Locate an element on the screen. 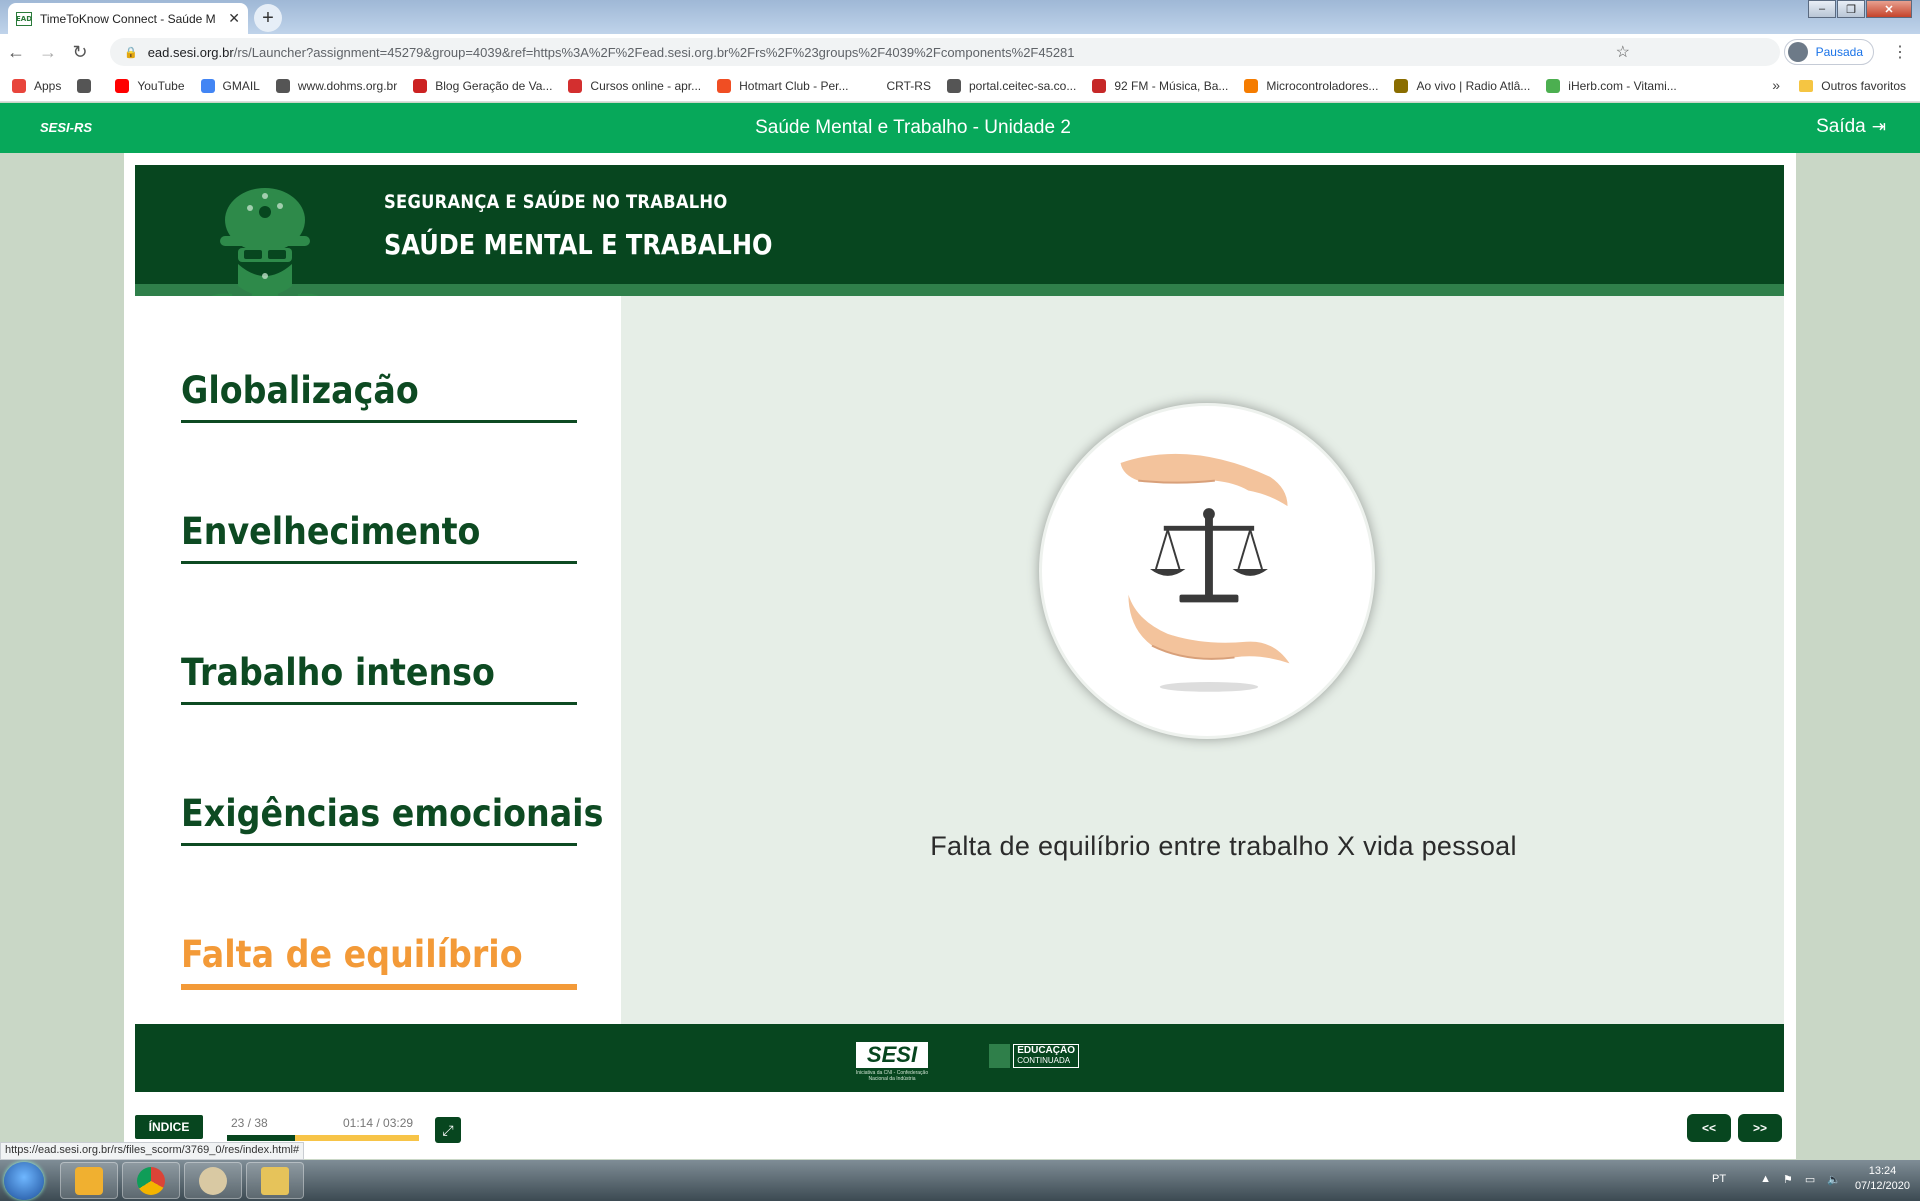 Image resolution: width=1920 pixels, height=1201 pixels. edu-line-1: EDUCAÇÃO is located at coordinates (1046, 1050).